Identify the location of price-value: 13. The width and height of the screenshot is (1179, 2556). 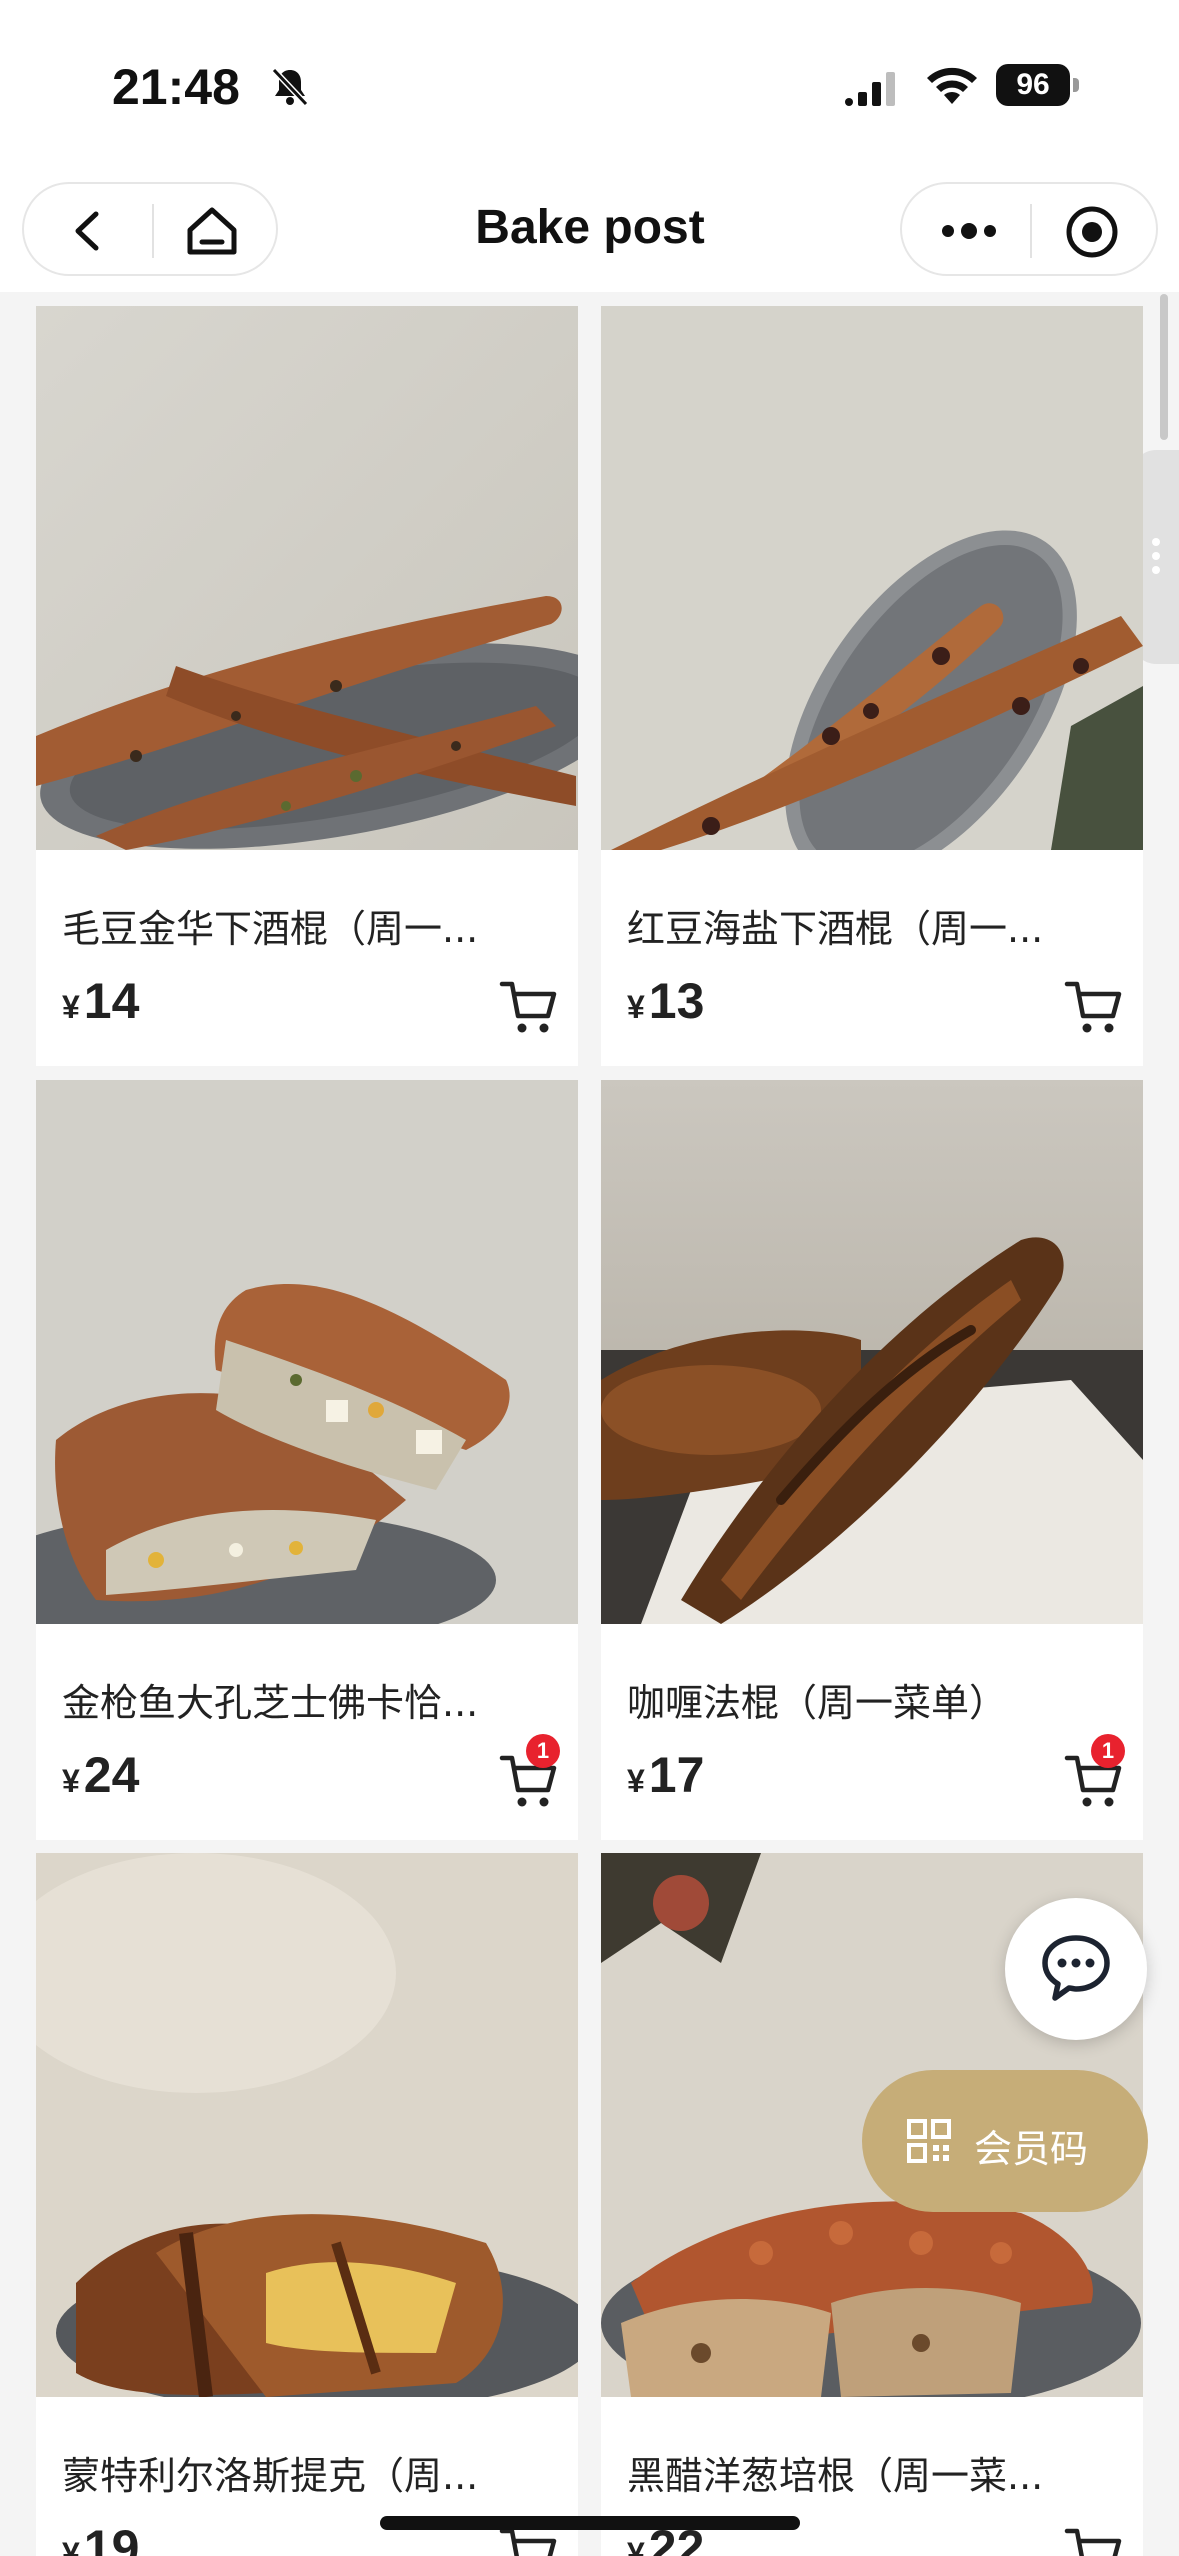
(676, 1001).